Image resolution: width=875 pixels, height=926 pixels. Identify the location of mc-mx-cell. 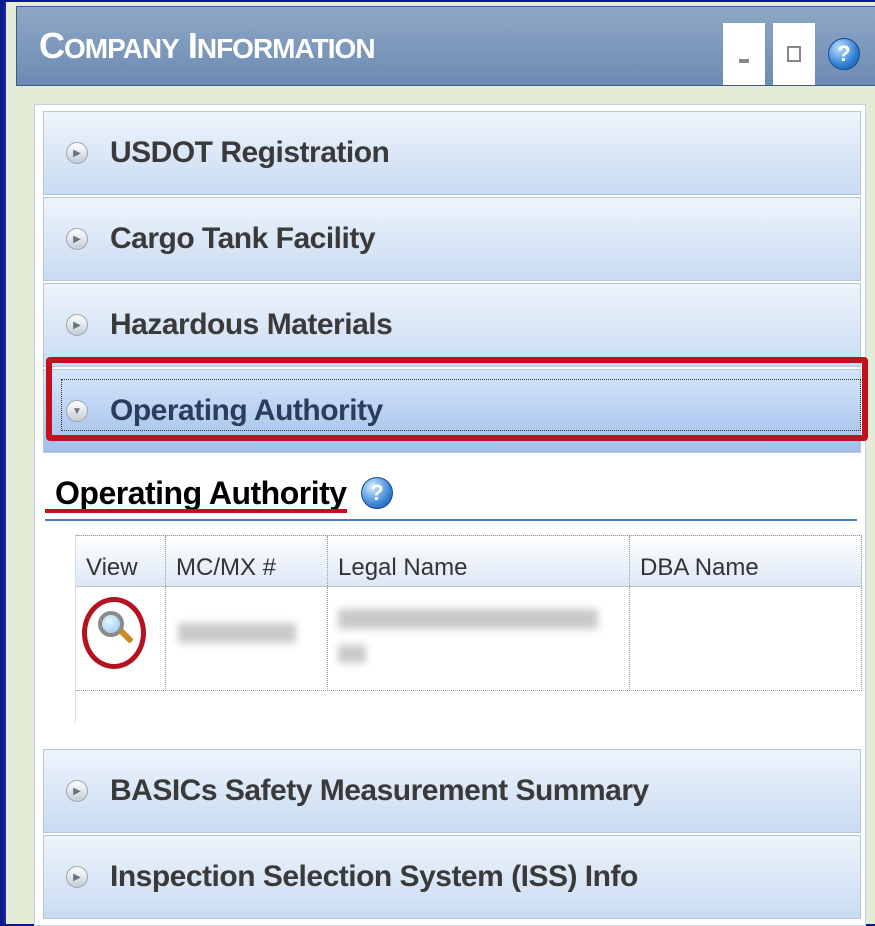
(247, 639).